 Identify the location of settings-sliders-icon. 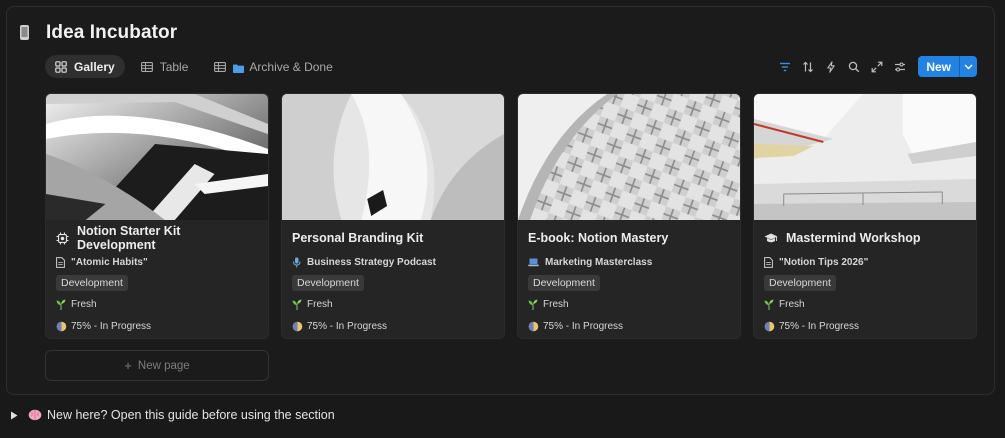
(899, 66).